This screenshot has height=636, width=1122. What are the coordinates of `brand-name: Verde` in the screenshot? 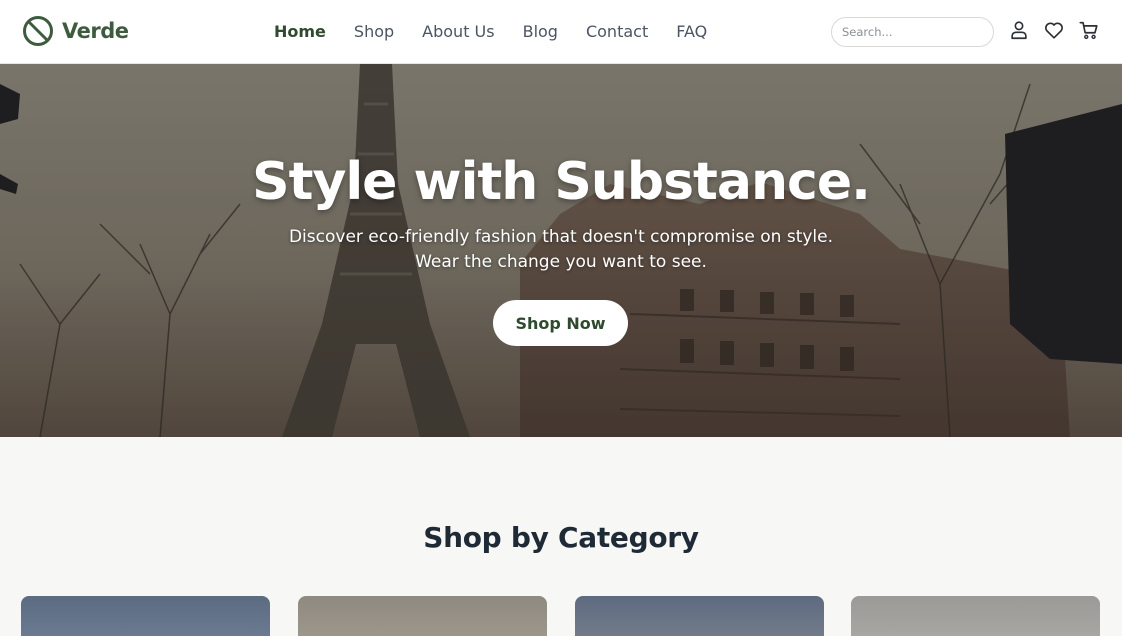 It's located at (95, 31).